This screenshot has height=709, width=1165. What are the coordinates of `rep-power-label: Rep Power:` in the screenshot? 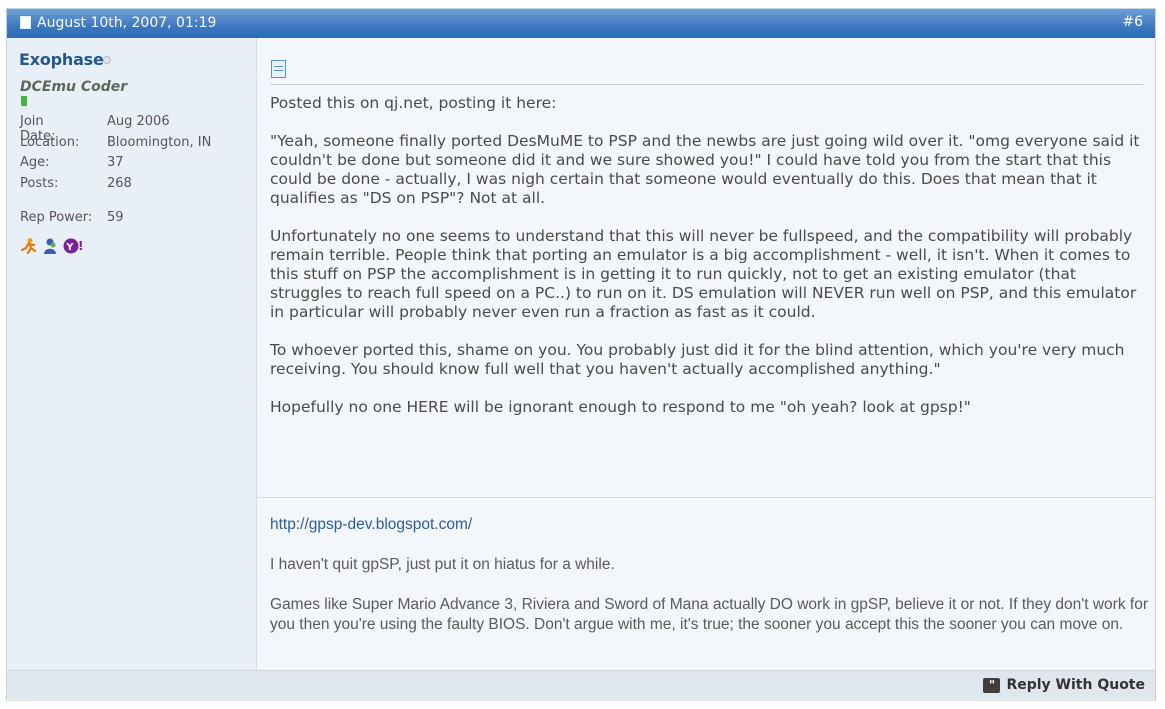 It's located at (56, 217).